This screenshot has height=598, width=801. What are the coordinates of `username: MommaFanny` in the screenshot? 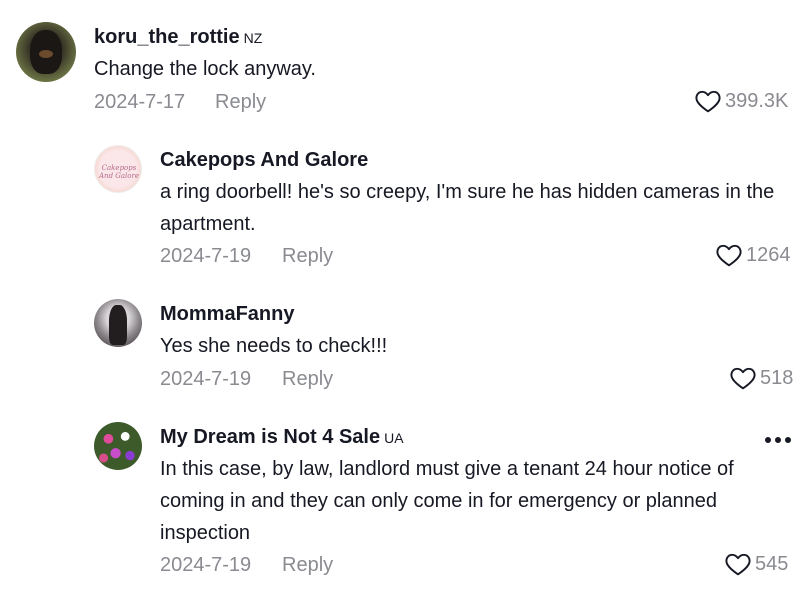 It's located at (227, 314).